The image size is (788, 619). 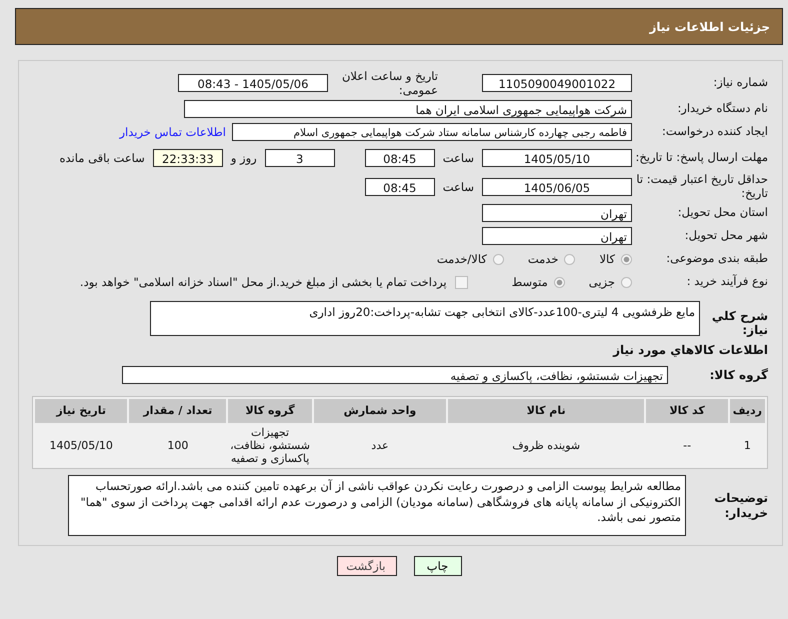 I want to click on deadline-date-field: 1405/05/10, so click(x=557, y=158).